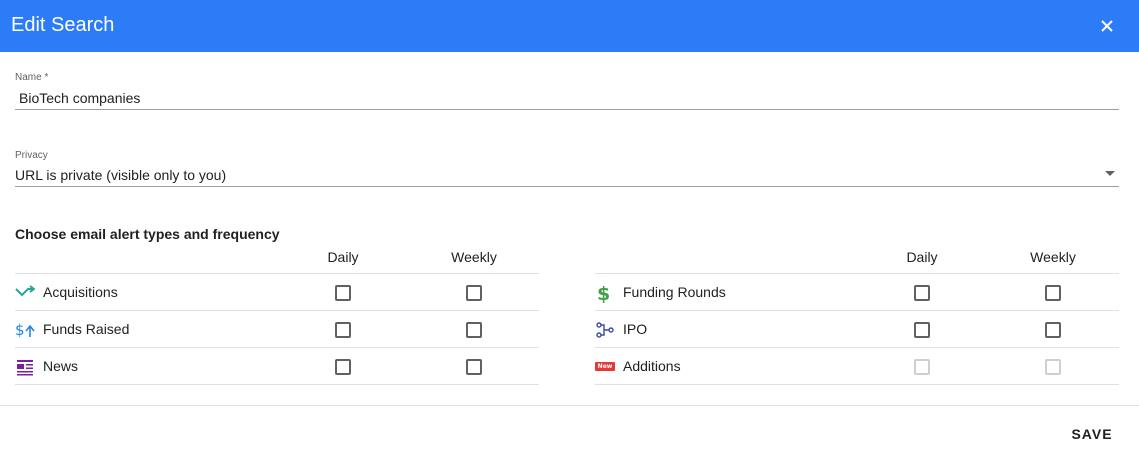 This screenshot has height=456, width=1139. Describe the element at coordinates (652, 366) in the screenshot. I see `alert-label: Additions` at that location.